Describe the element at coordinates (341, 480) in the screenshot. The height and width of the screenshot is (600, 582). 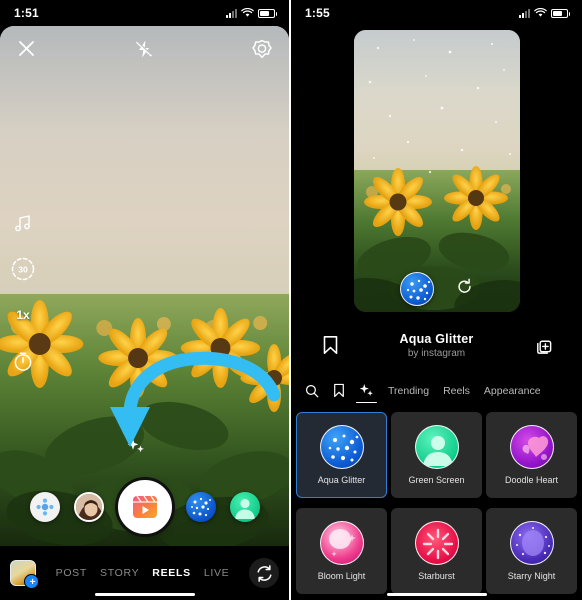
I see `effect-card-label: Aqua Glitter` at that location.